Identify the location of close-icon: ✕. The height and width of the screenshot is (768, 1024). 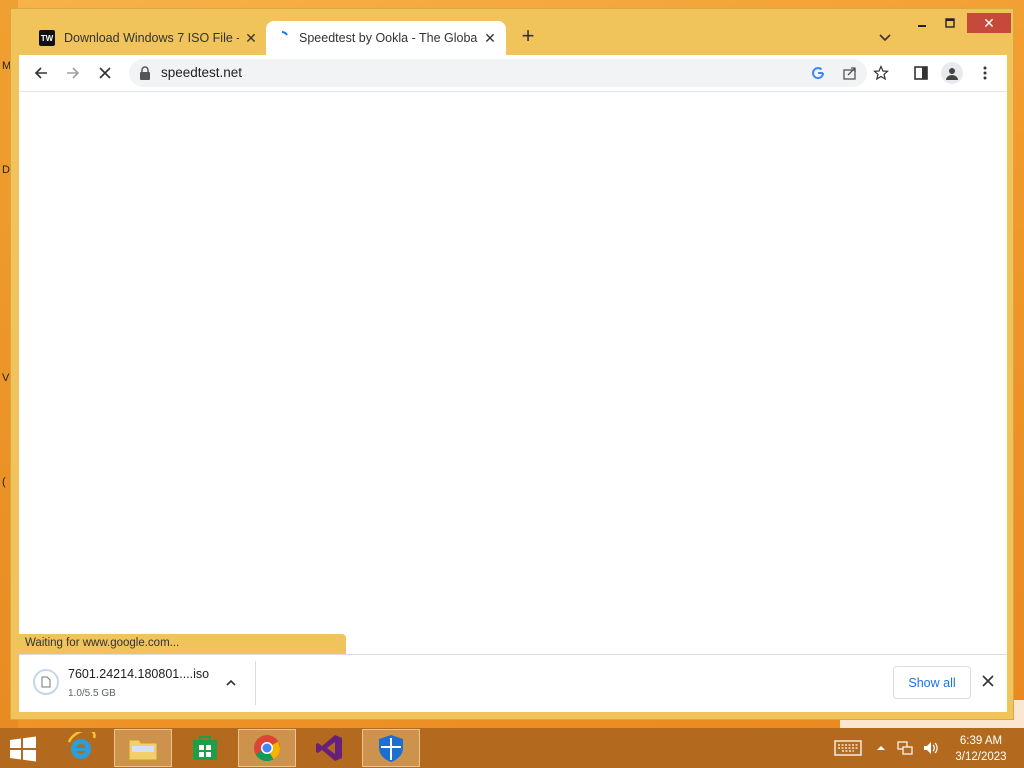
(989, 22).